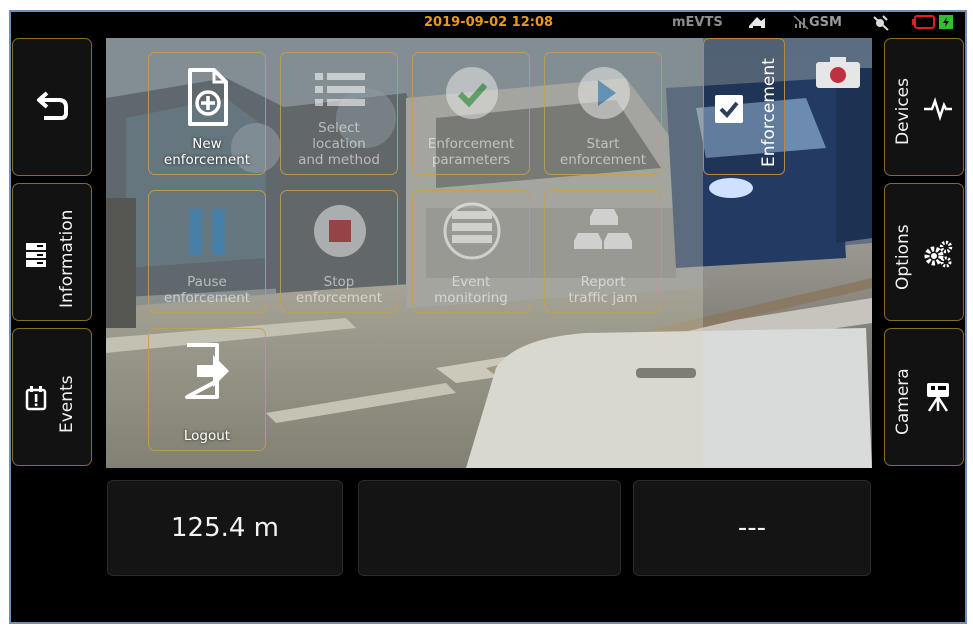 The image size is (973, 628). I want to click on enforcement-toggle: Enforcement, so click(744, 106).